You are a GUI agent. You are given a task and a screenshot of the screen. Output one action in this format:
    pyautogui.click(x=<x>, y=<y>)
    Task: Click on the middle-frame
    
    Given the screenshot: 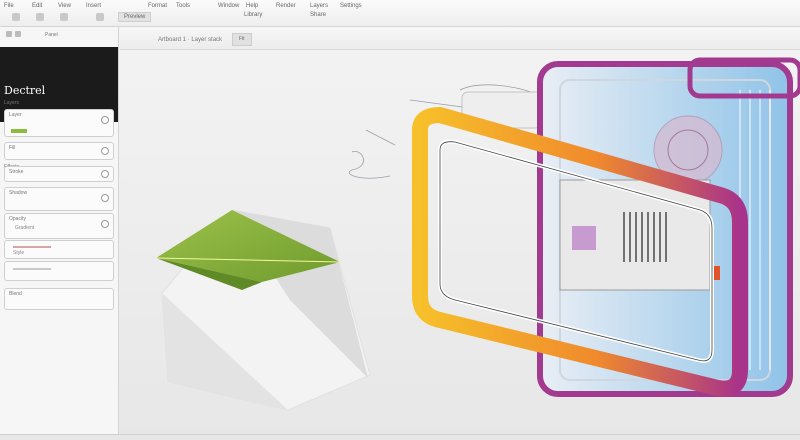 What is the action you would take?
    pyautogui.click(x=639, y=235)
    